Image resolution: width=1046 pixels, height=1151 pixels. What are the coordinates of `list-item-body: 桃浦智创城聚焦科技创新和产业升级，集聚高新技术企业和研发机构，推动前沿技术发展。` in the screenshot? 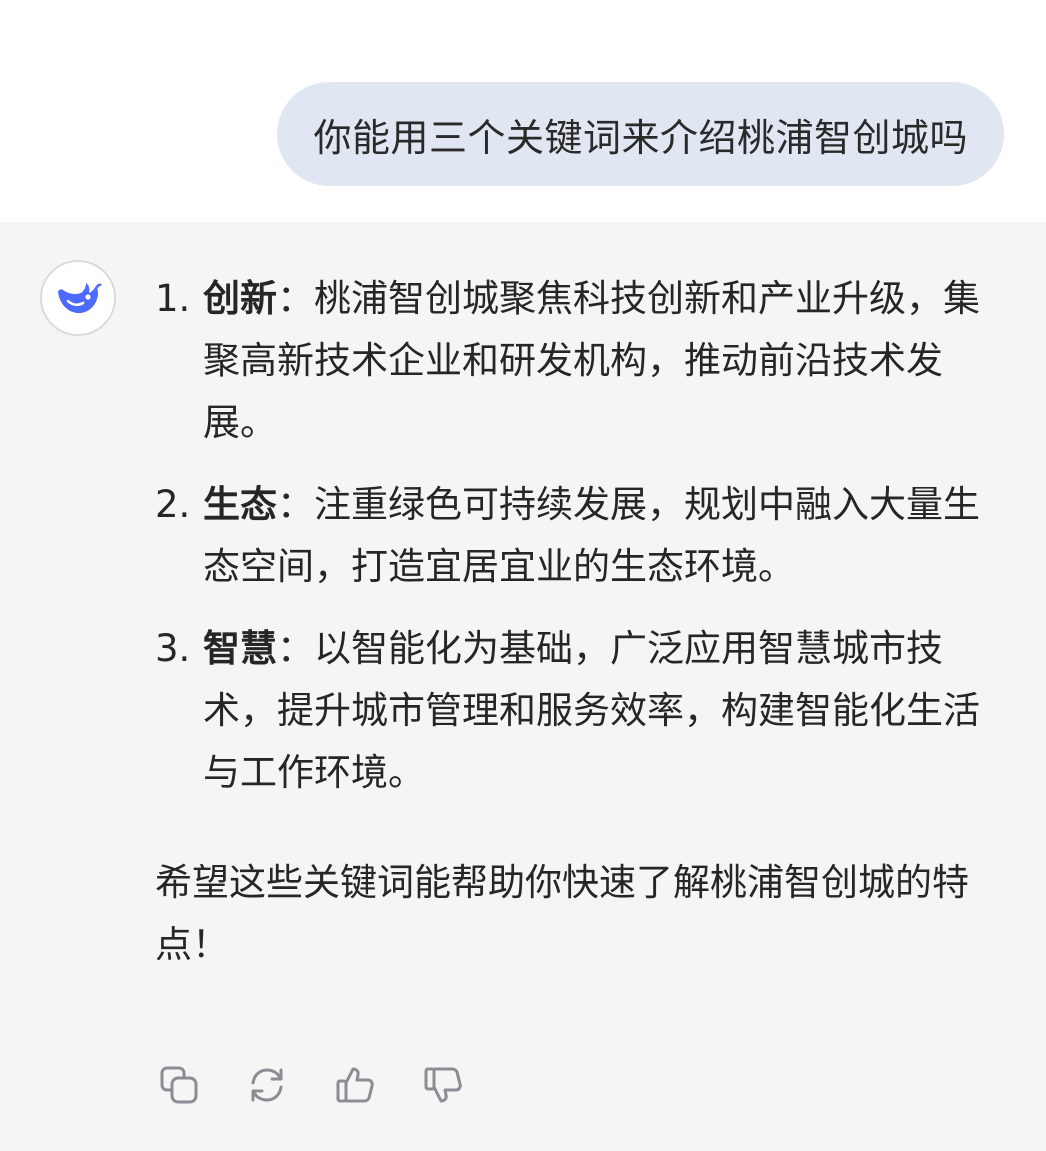 It's located at (591, 360).